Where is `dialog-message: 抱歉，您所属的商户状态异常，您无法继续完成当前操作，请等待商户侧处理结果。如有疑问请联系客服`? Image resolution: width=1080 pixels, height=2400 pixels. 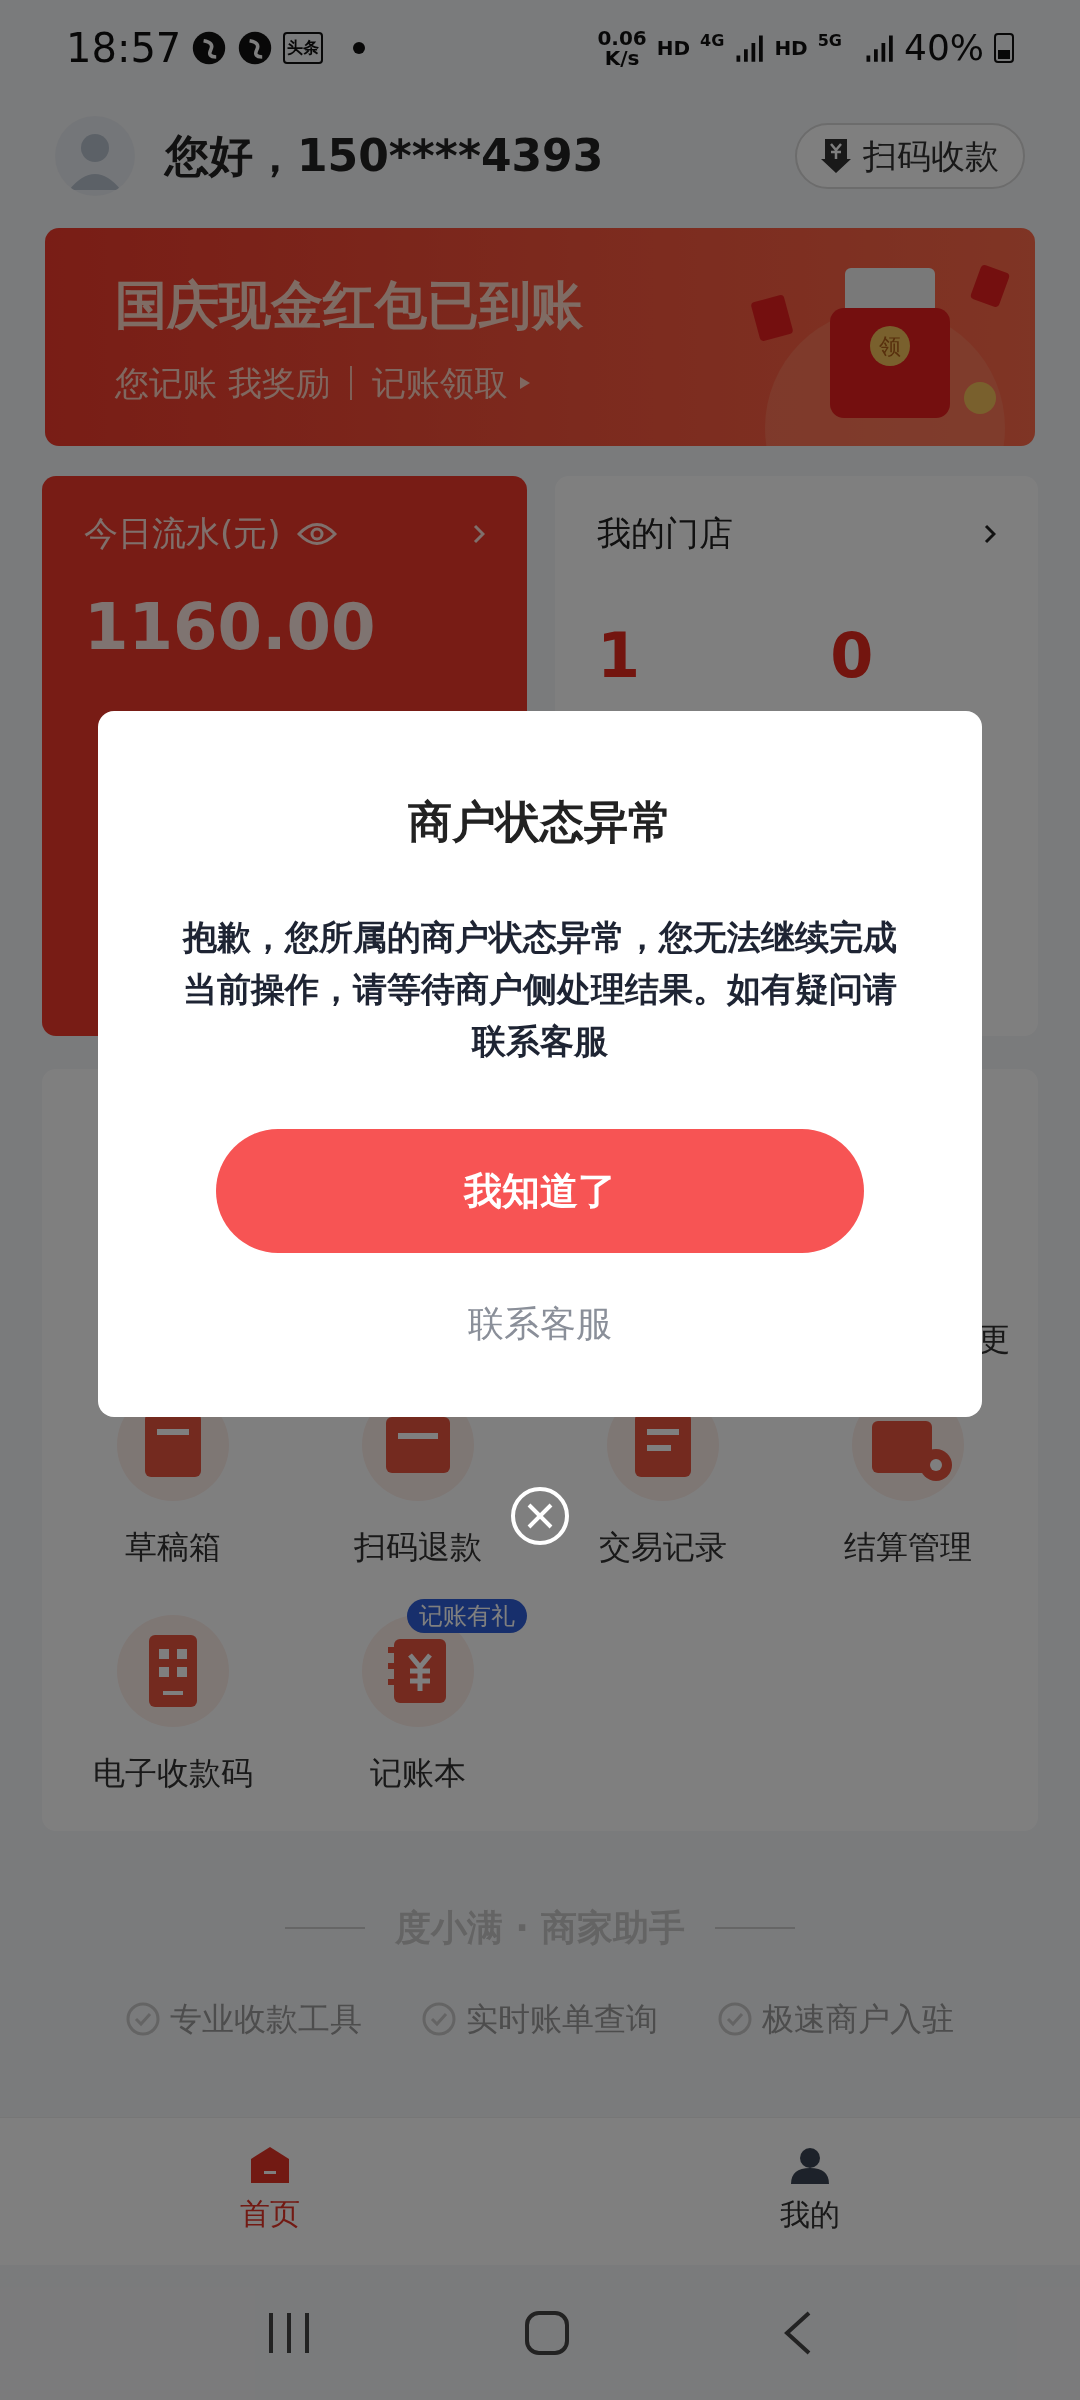
dialog-message: 抱歉，您所属的商户状态异常，您无法继续完成当前操作，请等待商户侧处理结果。如有疑问请联系客服 is located at coordinates (539, 989).